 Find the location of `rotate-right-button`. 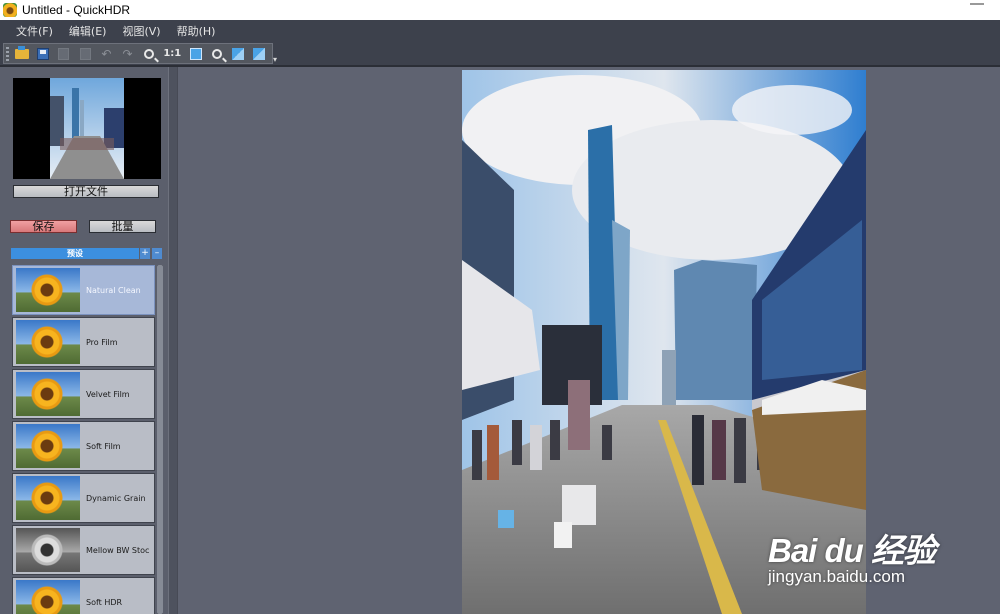

rotate-right-button is located at coordinates (259, 54).